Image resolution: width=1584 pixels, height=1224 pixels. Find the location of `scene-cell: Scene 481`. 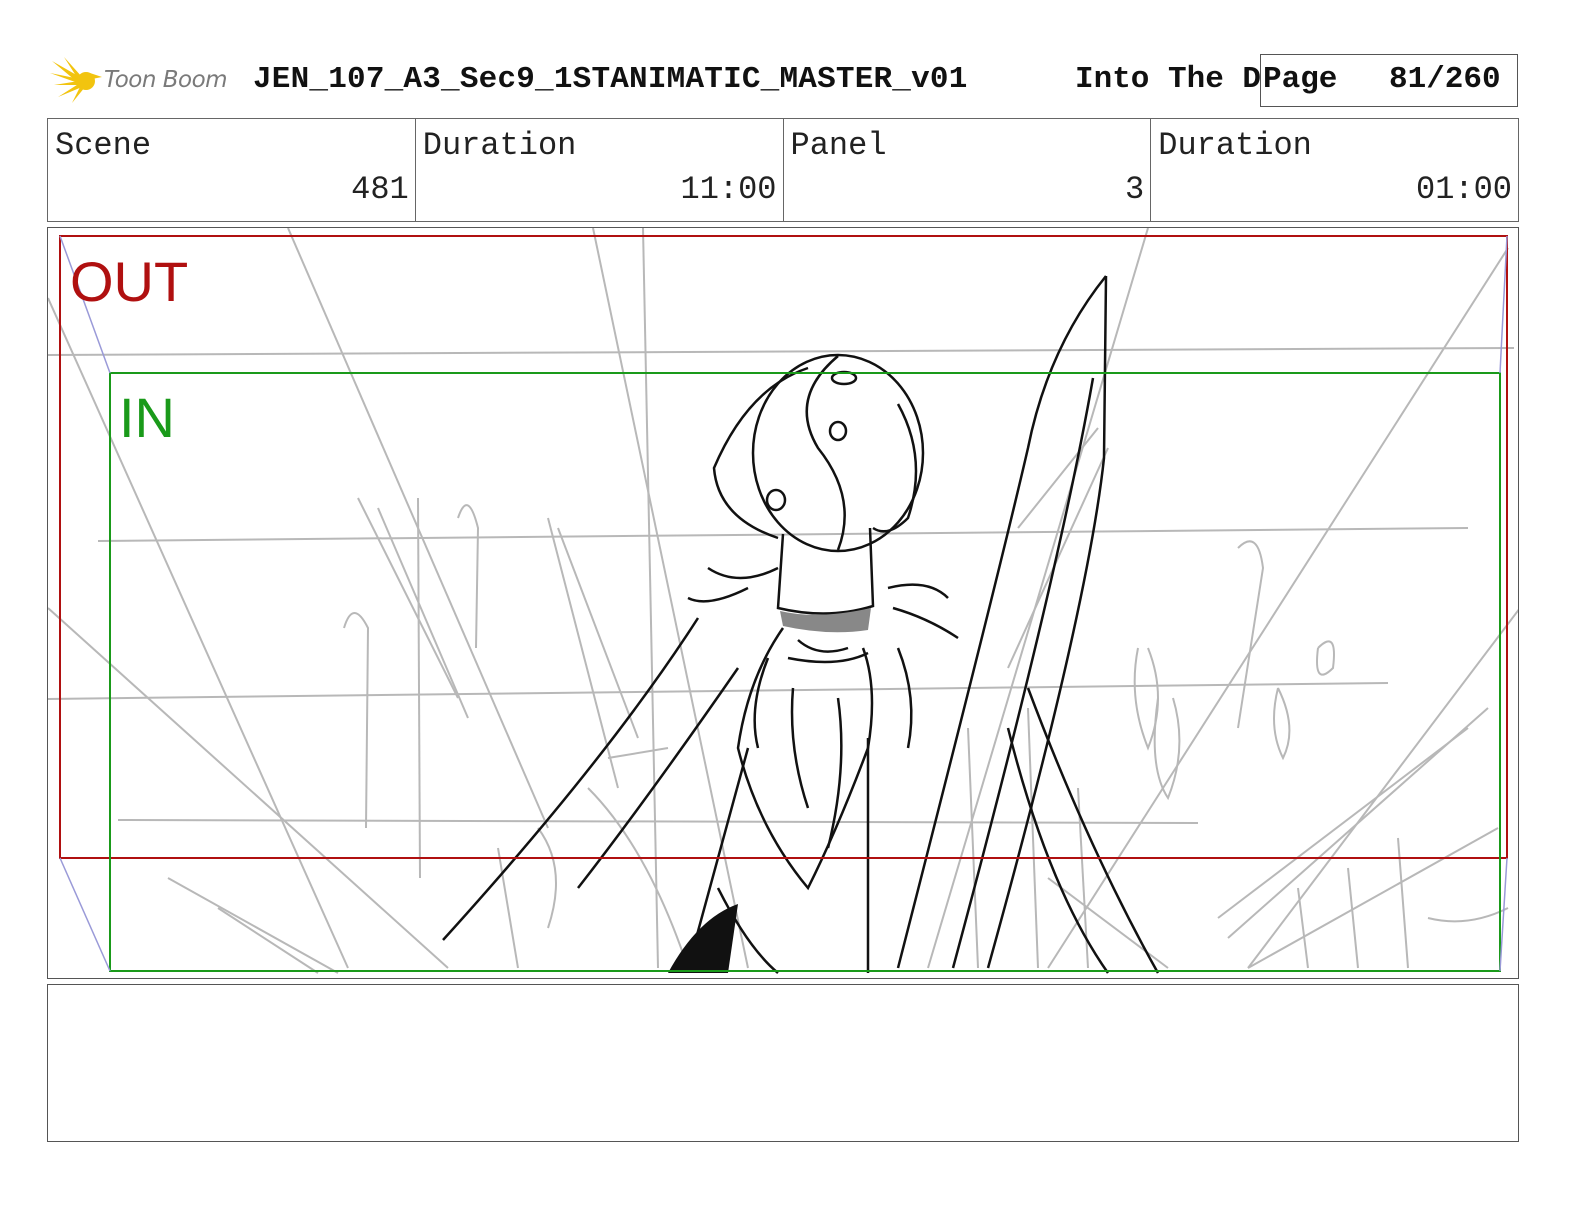

scene-cell: Scene 481 is located at coordinates (232, 170).